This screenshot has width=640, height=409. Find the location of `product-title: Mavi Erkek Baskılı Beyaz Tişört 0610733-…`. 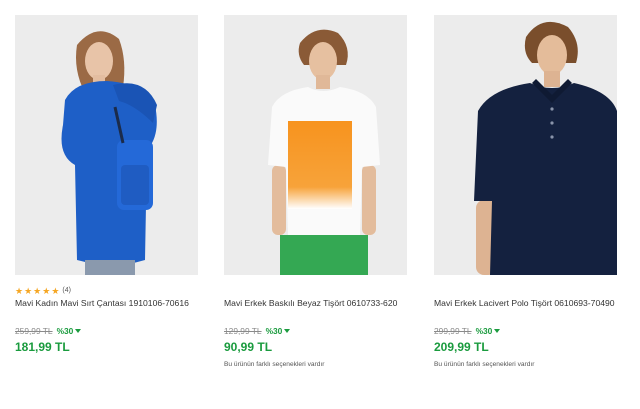

product-title: Mavi Erkek Baskılı Beyaz Tişört 0610733-… is located at coordinates (310, 303).